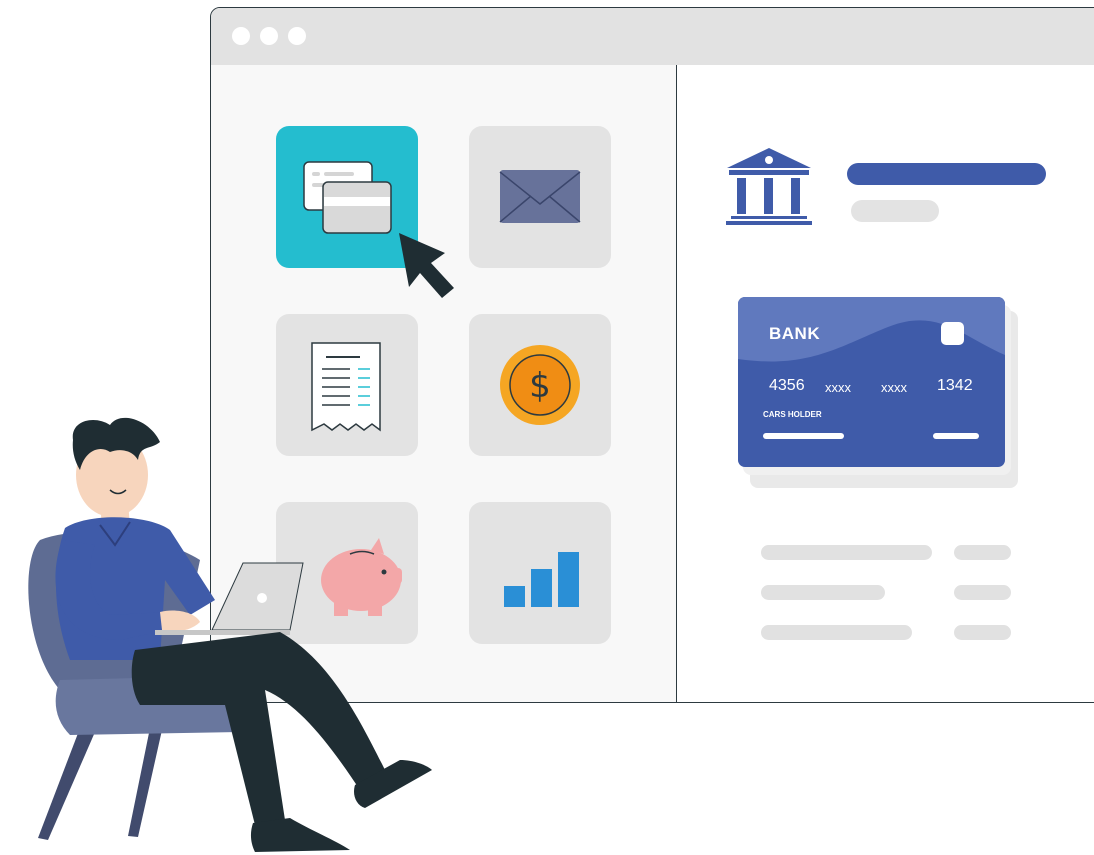  Describe the element at coordinates (803, 436) in the screenshot. I see `card-holder-name-placeholder` at that location.